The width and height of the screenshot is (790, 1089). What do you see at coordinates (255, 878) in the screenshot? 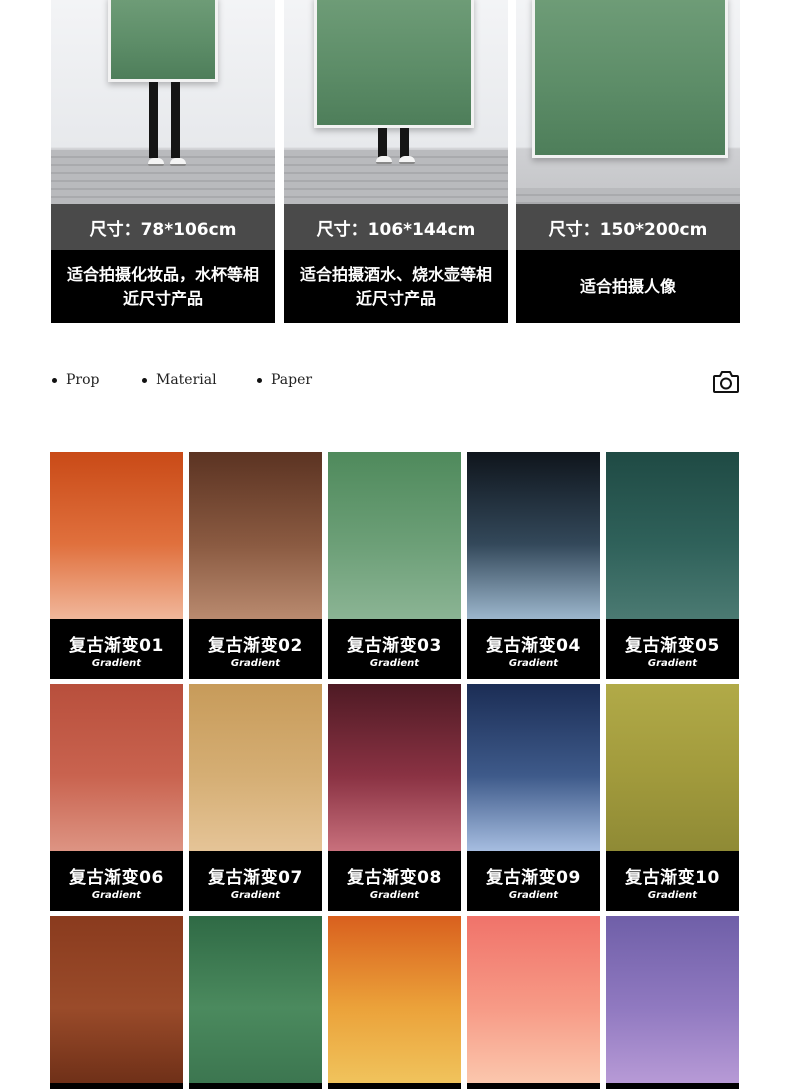
I see `gradient-name: 复古渐变07` at bounding box center [255, 878].